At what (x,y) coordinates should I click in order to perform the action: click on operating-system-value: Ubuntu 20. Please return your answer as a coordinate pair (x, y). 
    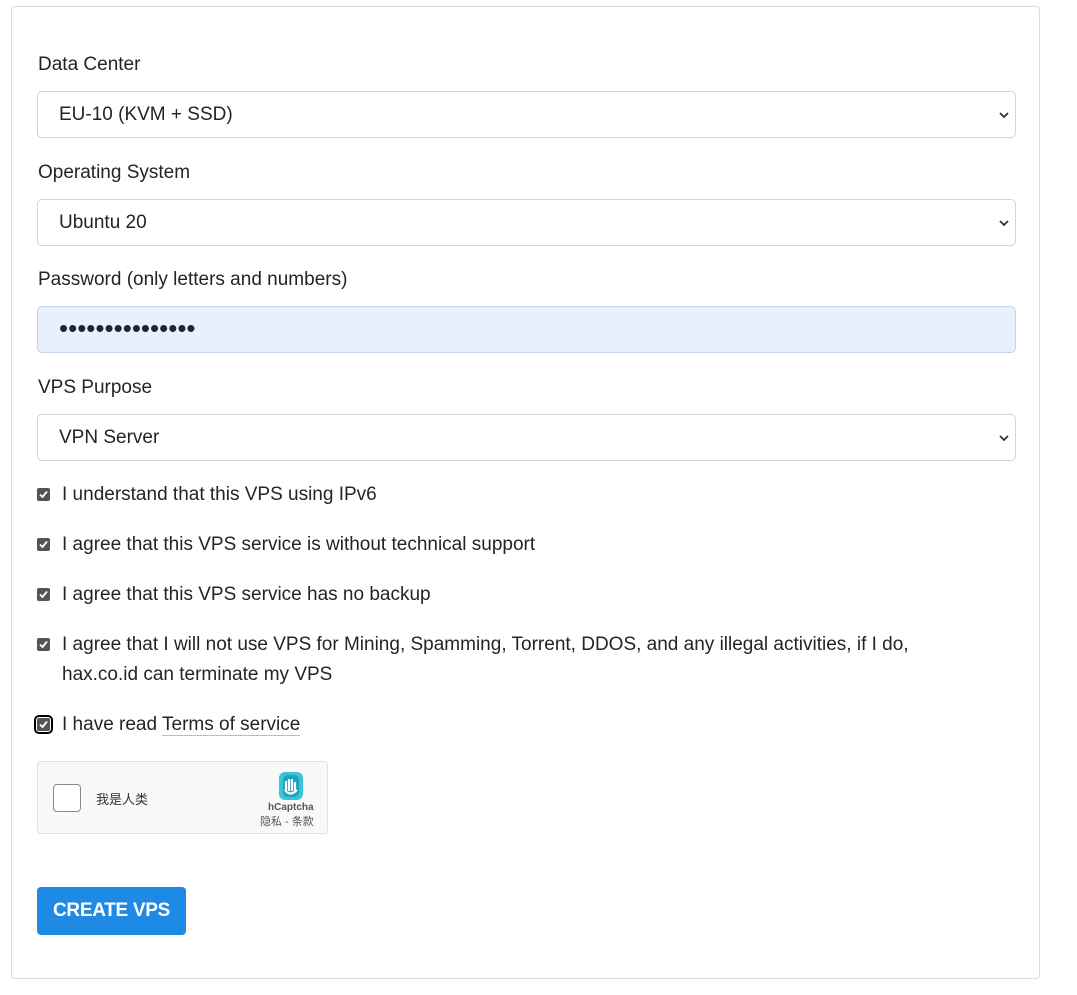
    Looking at the image, I should click on (103, 222).